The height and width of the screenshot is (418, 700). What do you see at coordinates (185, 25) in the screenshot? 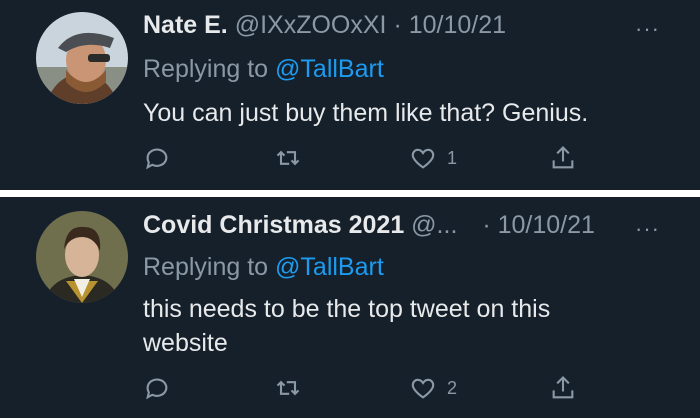
I see `display-name: Nate E.` at bounding box center [185, 25].